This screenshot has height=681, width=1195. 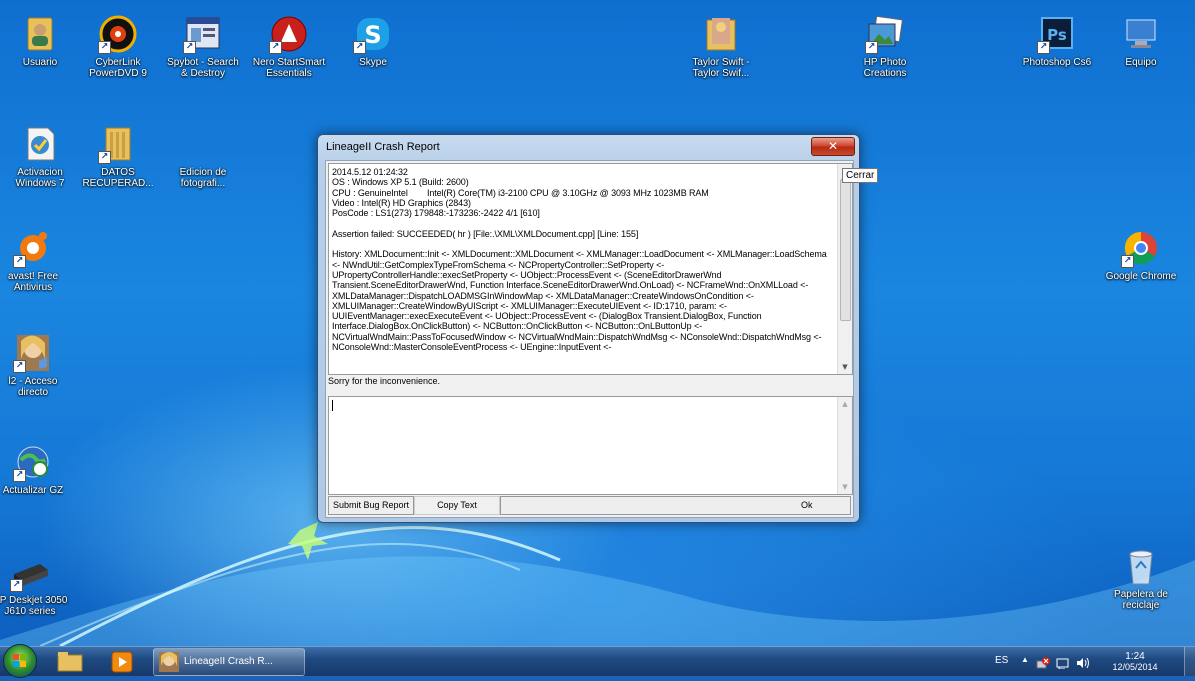 I want to click on computer-icon, so click(x=1141, y=34).